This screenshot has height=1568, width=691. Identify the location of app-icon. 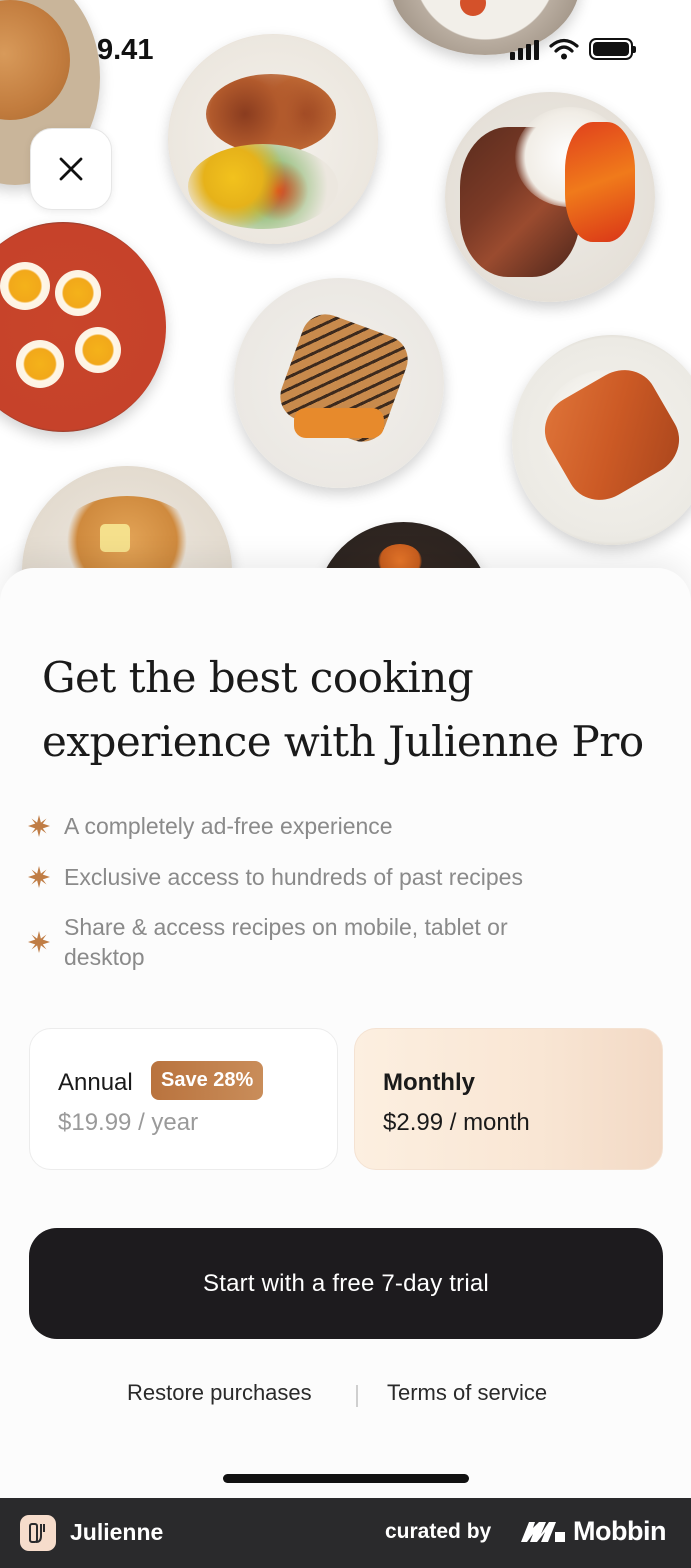
(38, 1533).